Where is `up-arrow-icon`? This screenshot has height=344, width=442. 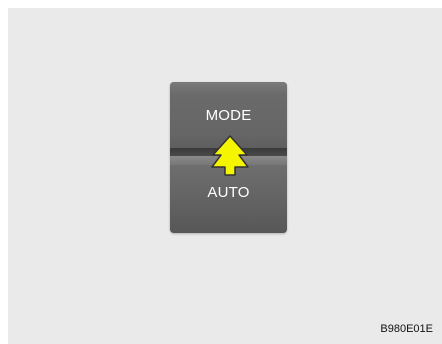
up-arrow-icon is located at coordinates (230, 155).